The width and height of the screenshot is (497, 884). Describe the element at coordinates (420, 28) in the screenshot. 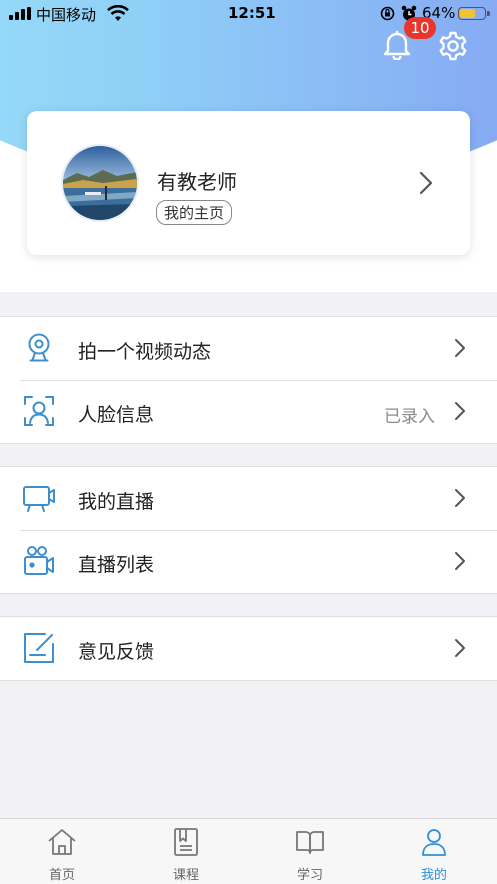

I see `notification-badge: 10` at that location.